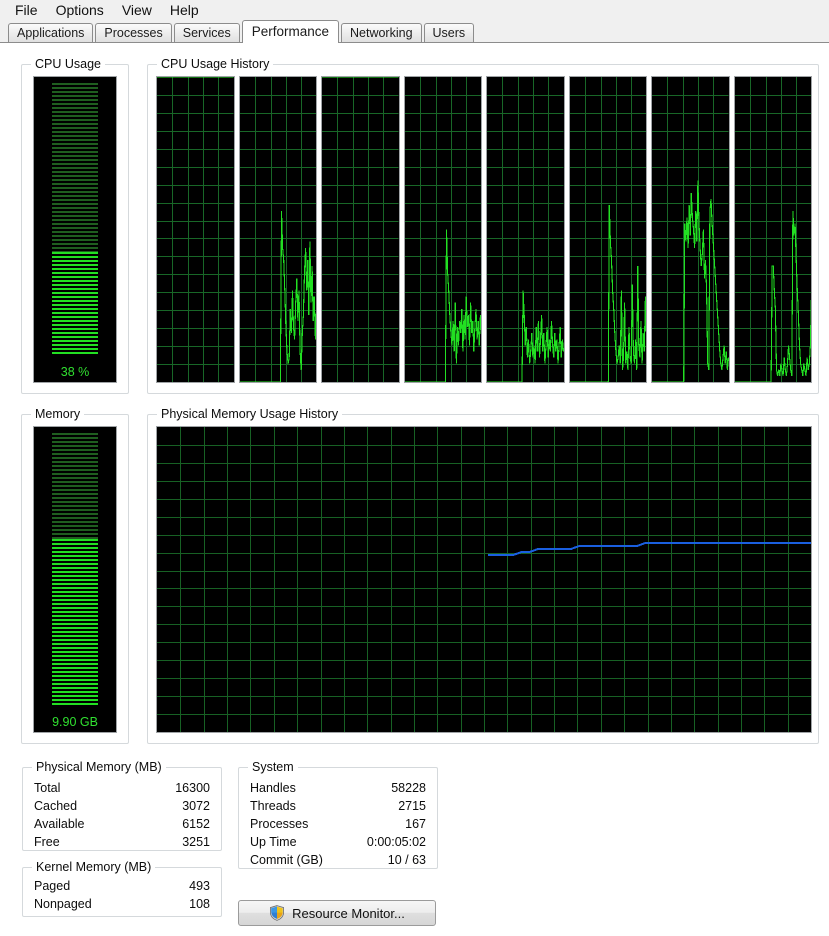 This screenshot has height=936, width=829. Describe the element at coordinates (199, 904) in the screenshot. I see `stat-value: 108` at that location.